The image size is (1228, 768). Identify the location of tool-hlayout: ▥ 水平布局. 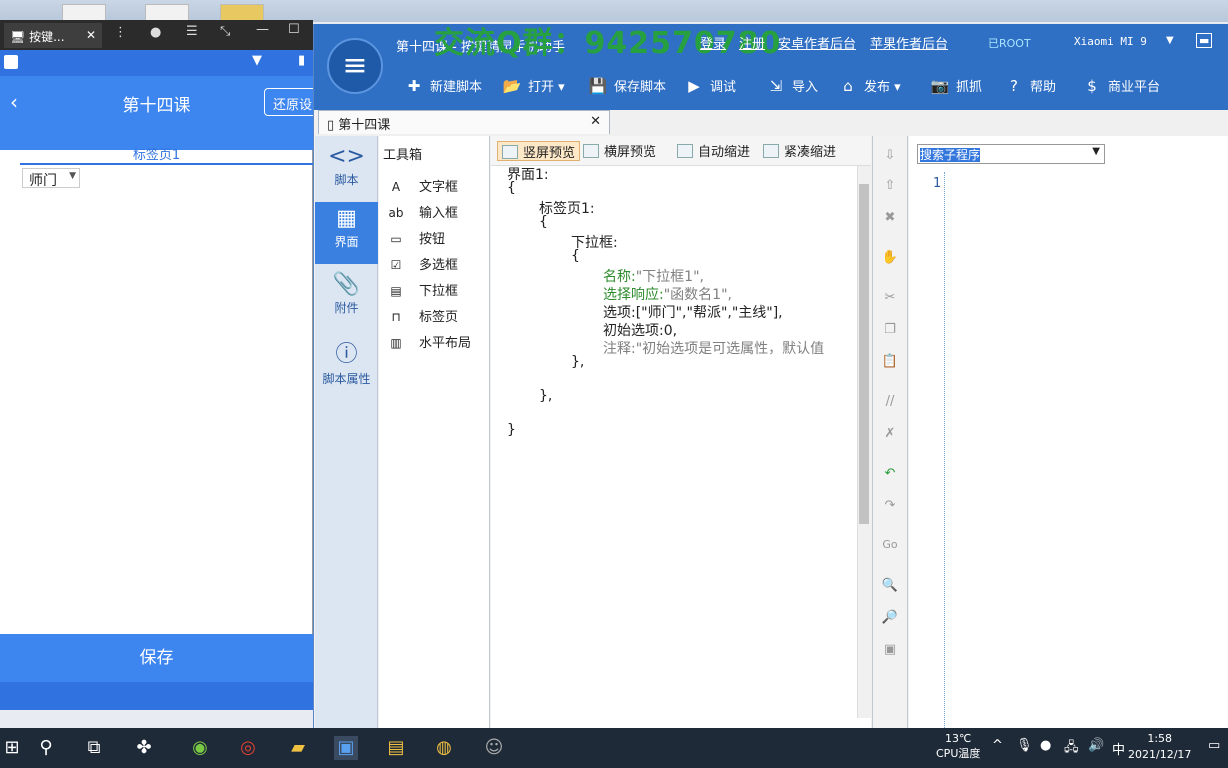
(437, 342).